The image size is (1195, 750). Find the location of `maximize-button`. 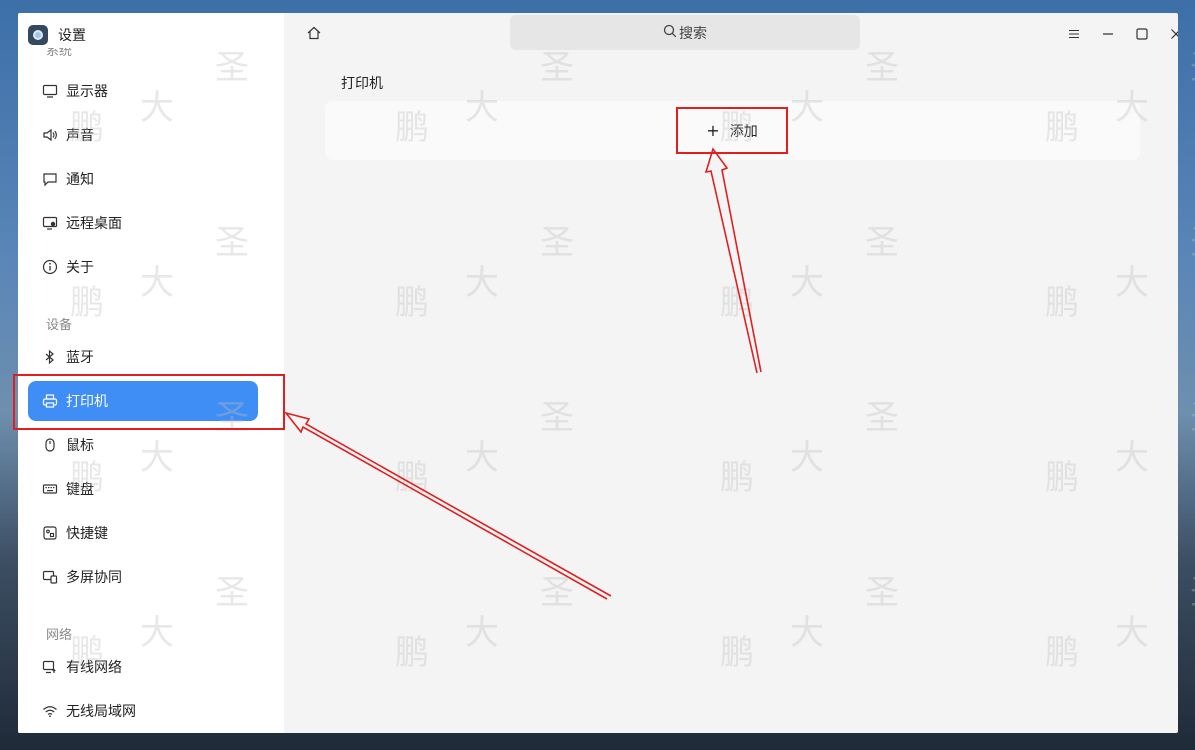

maximize-button is located at coordinates (1142, 35).